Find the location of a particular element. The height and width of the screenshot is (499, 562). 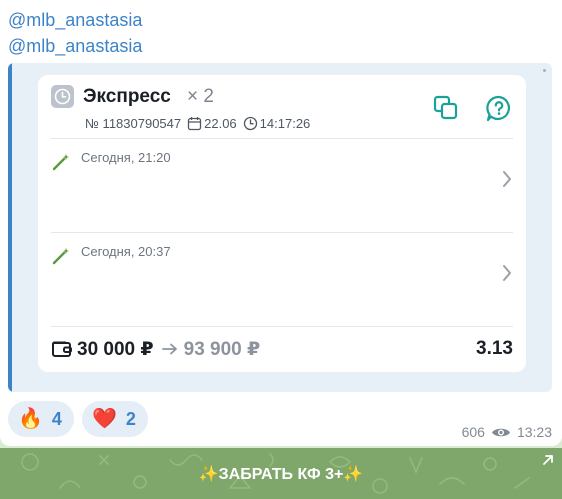

stake-amount: 30 000 ₽ is located at coordinates (115, 349).